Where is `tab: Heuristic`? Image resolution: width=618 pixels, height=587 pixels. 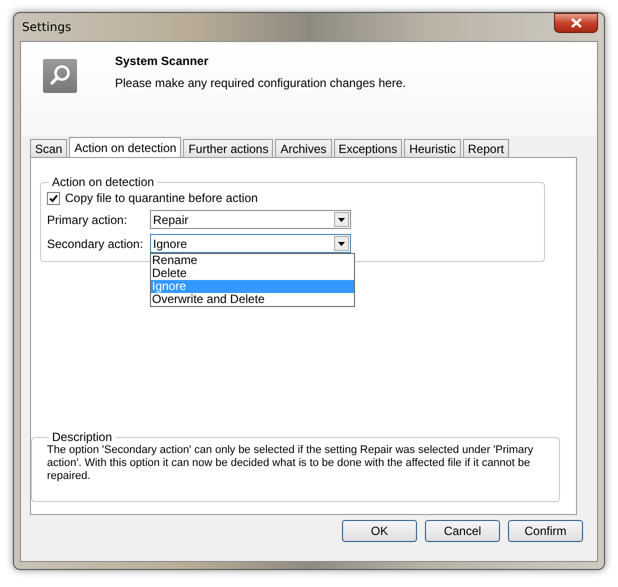
tab: Heuristic is located at coordinates (432, 148).